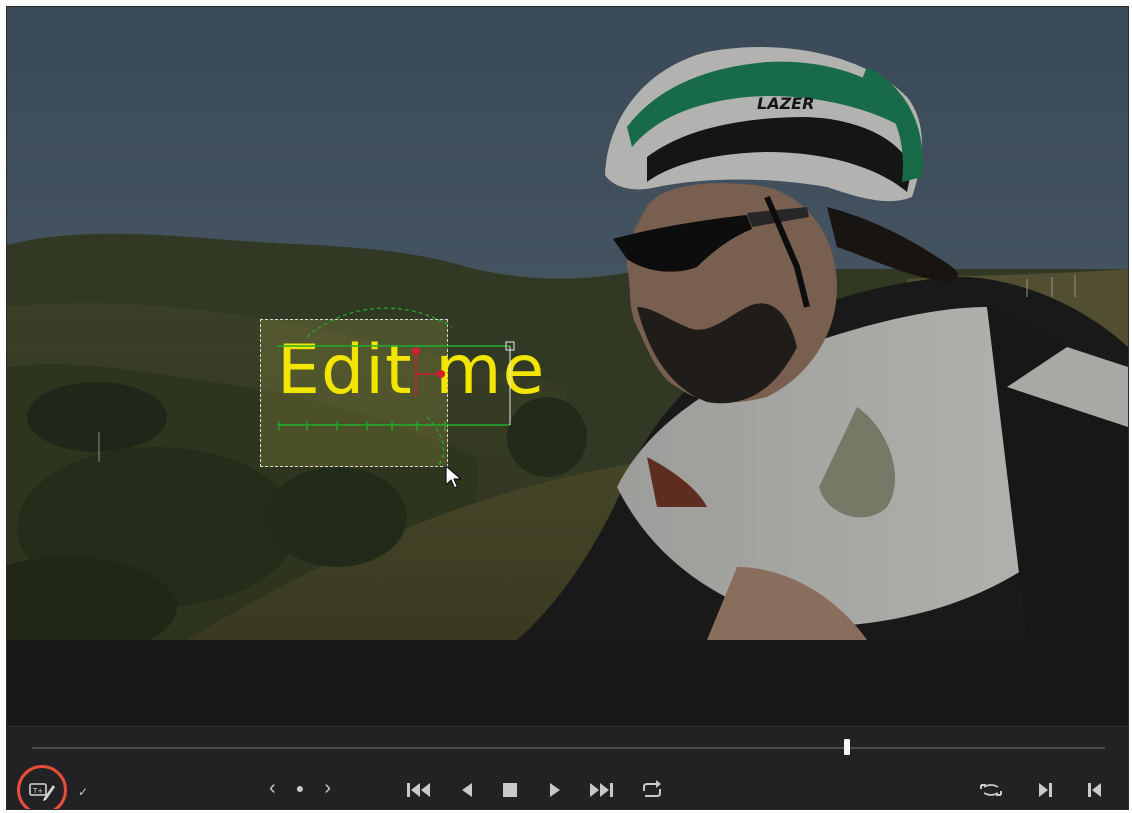 The width and height of the screenshot is (1132, 813). I want to click on match-frame-icon, so click(991, 790).